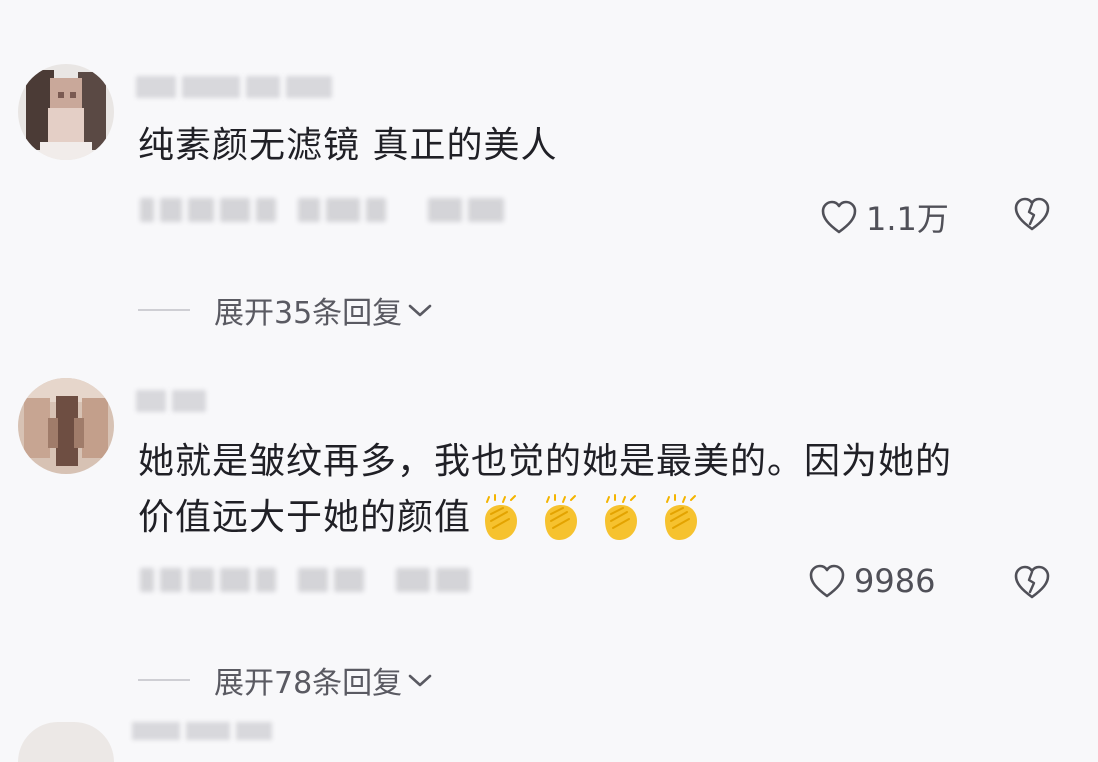 The width and height of the screenshot is (1098, 762). I want to click on next-comment-partial, so click(549, 739).